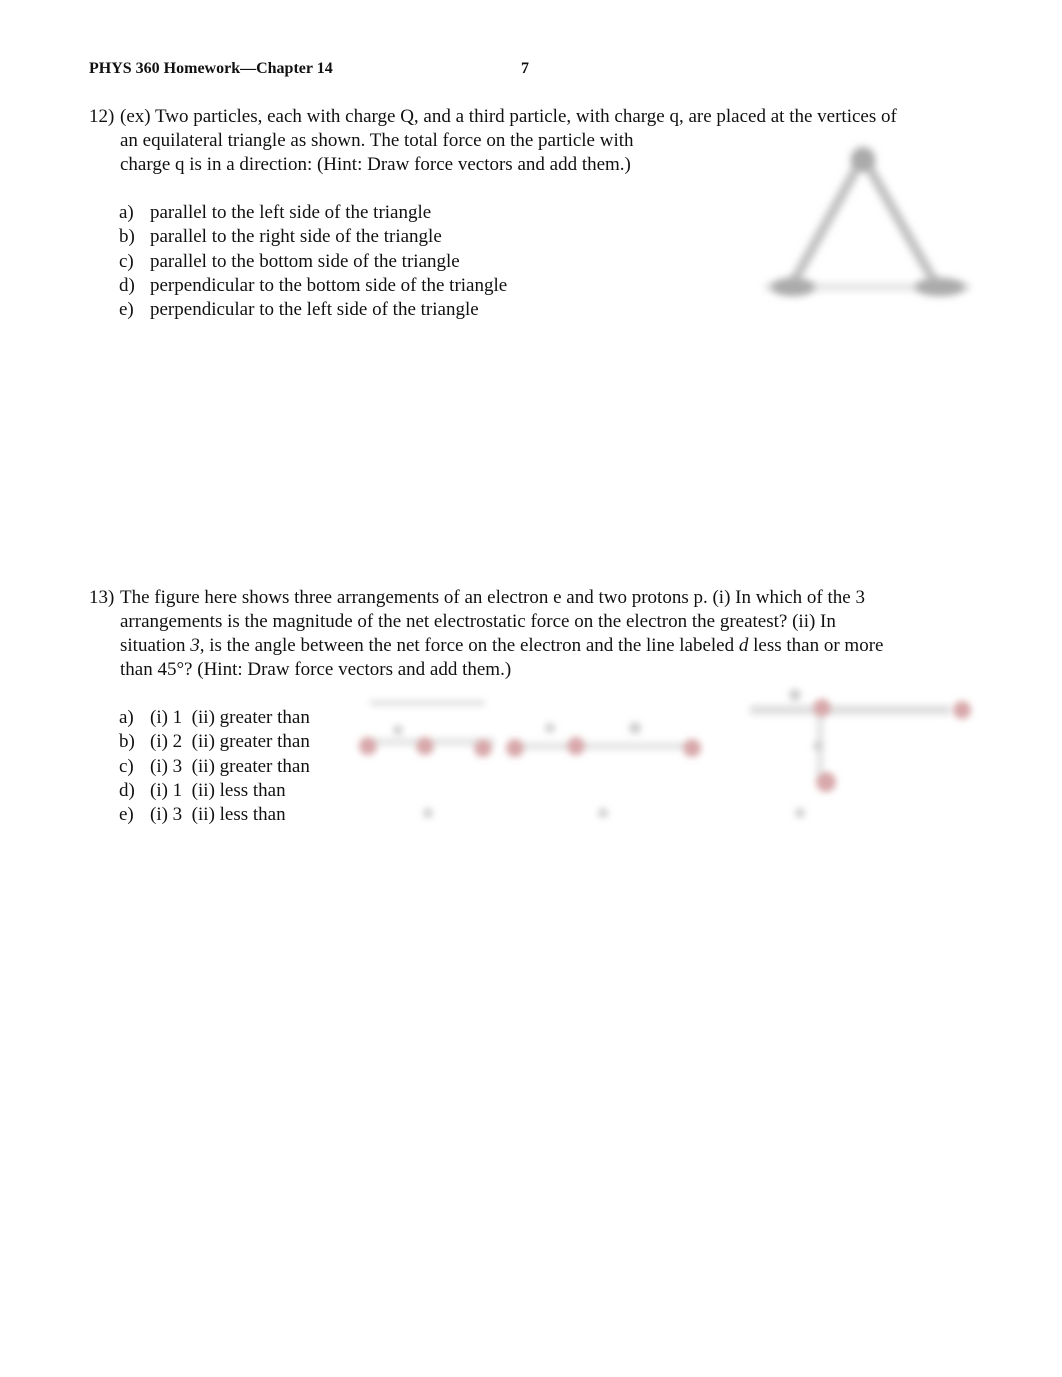 The image size is (1062, 1377). Describe the element at coordinates (230, 766) in the screenshot. I see `option-text: (i) 3 (ii) greater than` at that location.